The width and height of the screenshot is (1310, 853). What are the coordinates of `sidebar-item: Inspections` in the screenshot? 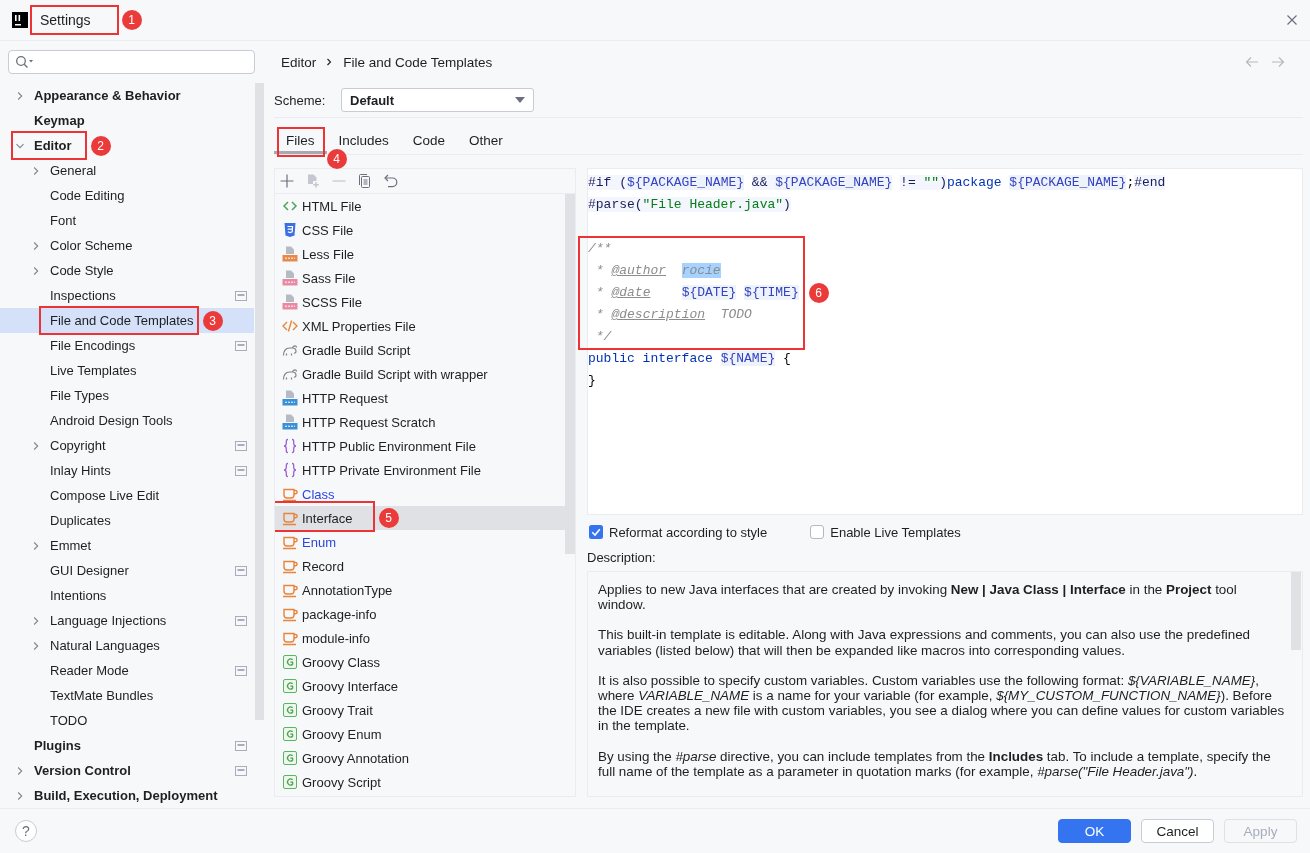 It's located at (127, 295).